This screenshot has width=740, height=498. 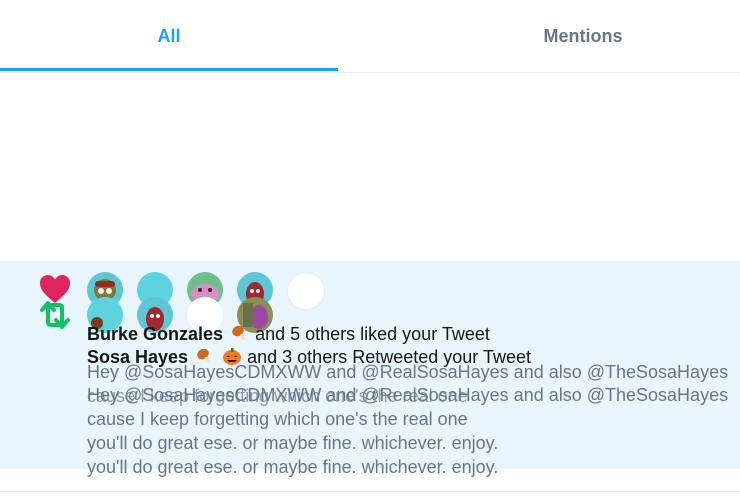 What do you see at coordinates (370, 491) in the screenshot?
I see `divider` at bounding box center [370, 491].